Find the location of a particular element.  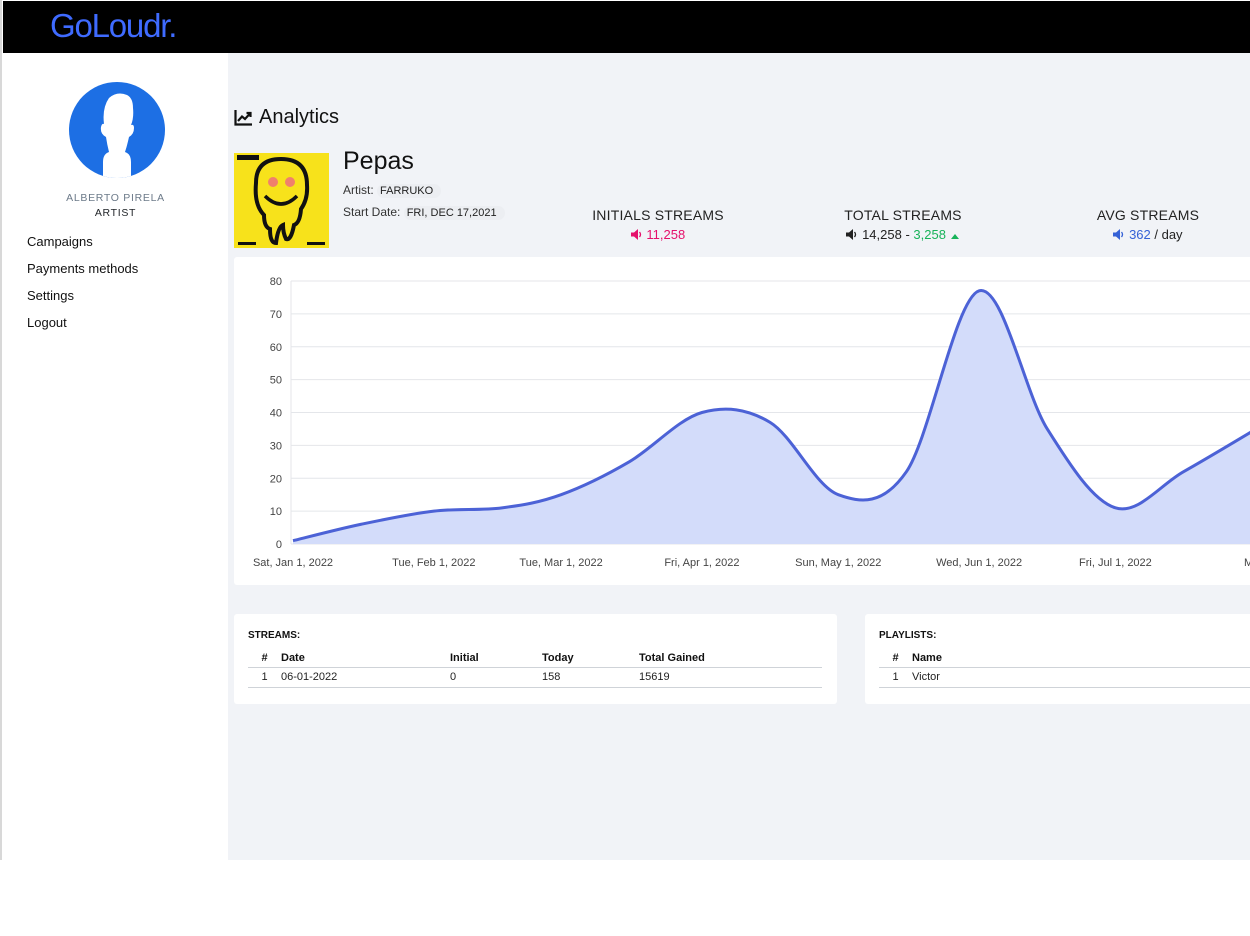

stat-value: 362 / day is located at coordinates (1144, 234).